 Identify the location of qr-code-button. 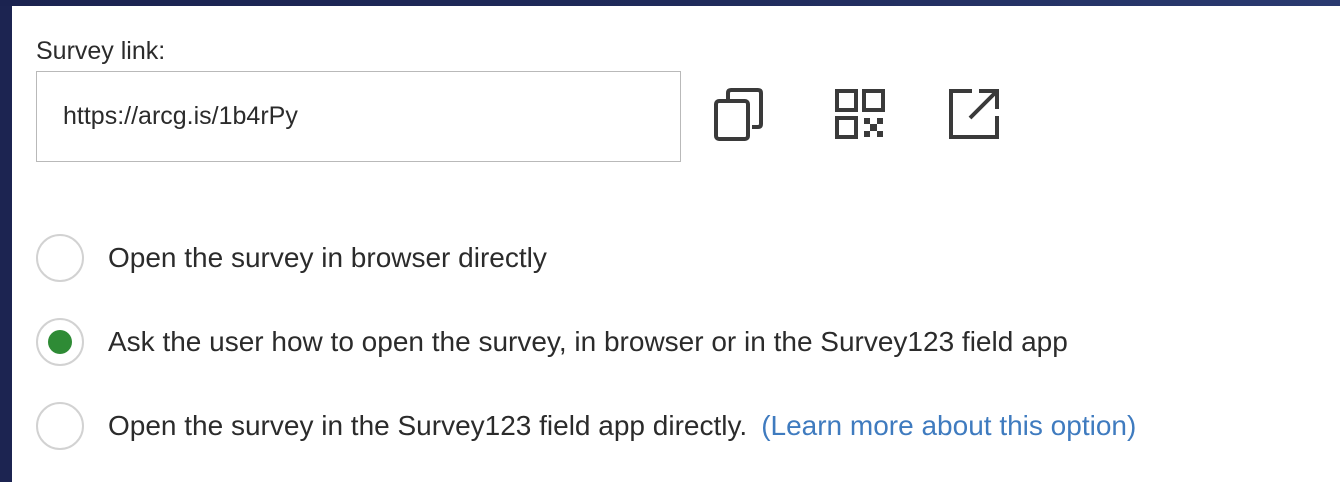
(860, 114).